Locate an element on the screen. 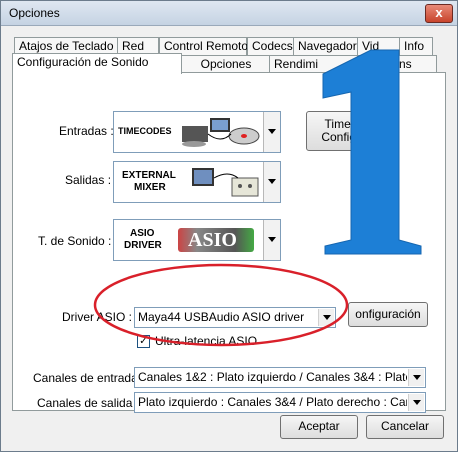 The width and height of the screenshot is (458, 452). highlight-ellipse is located at coordinates (221, 305).